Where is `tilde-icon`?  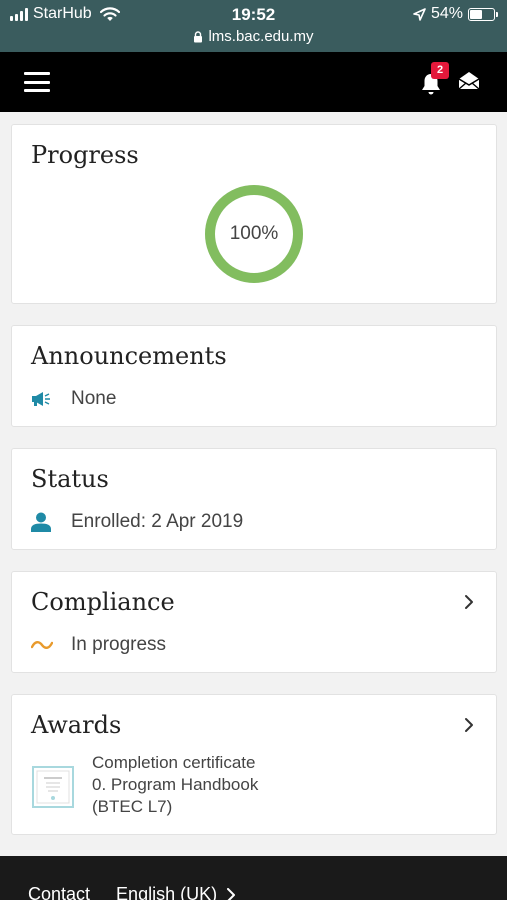
tilde-icon is located at coordinates (42, 645).